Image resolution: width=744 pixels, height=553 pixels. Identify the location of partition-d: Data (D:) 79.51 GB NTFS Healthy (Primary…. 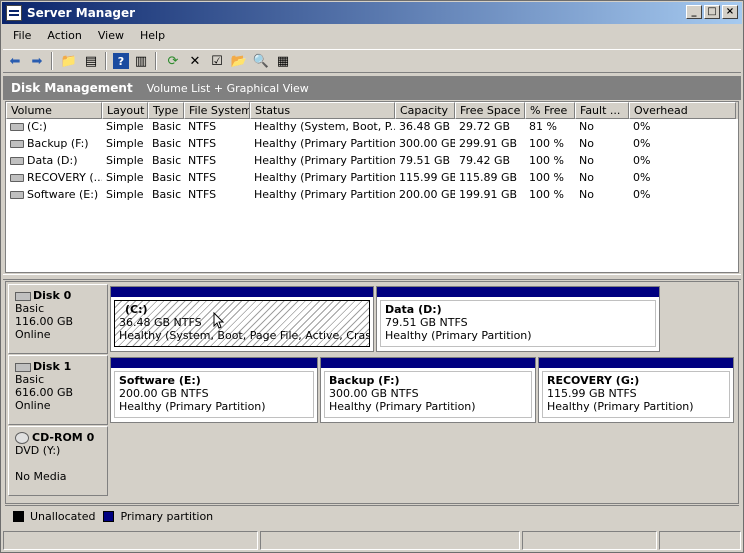
(518, 319).